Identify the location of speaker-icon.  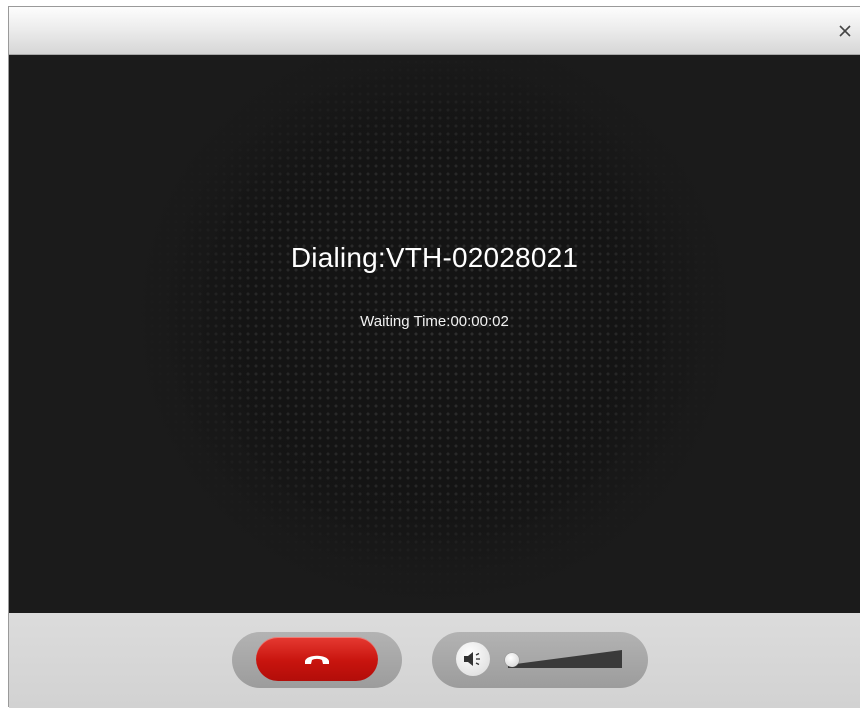
(472, 659).